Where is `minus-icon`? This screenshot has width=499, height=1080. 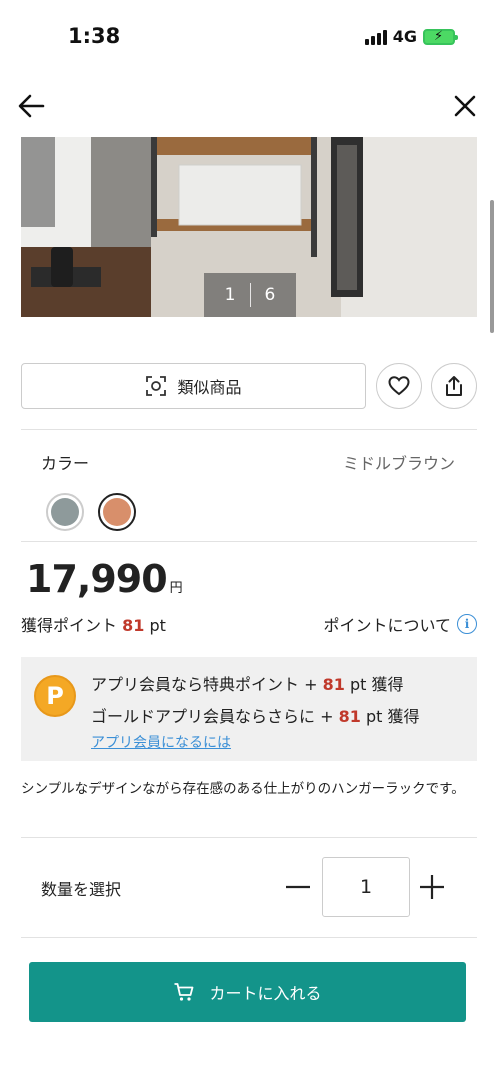
minus-icon is located at coordinates (298, 887).